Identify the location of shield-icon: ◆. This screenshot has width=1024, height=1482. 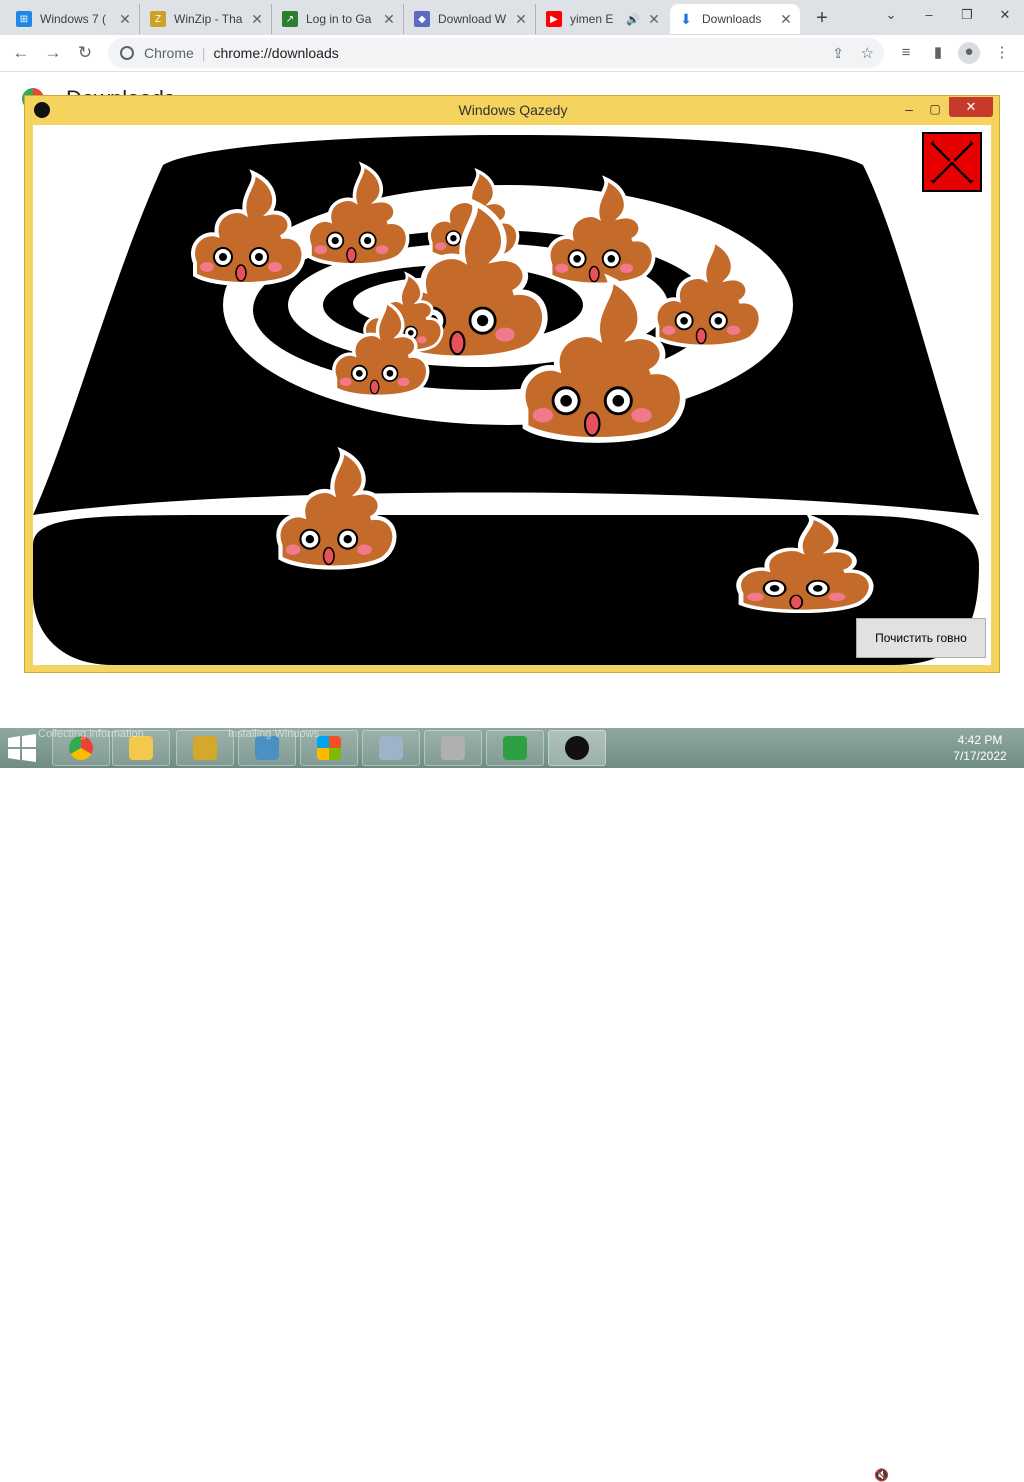
(422, 19).